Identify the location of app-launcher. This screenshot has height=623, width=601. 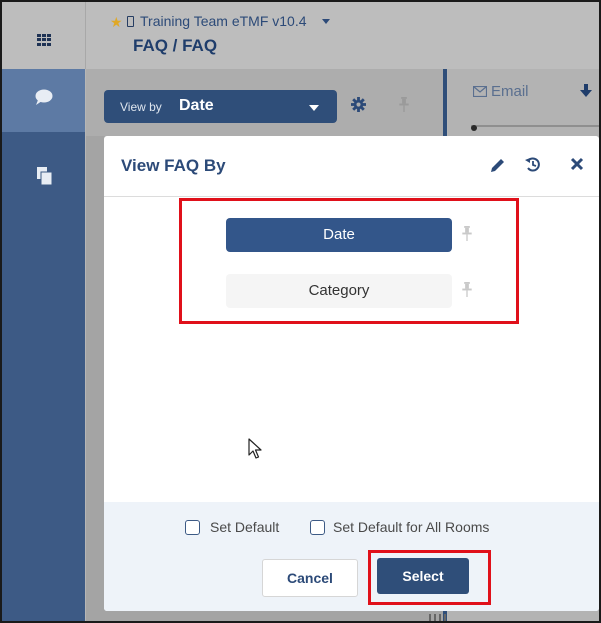
(44, 35).